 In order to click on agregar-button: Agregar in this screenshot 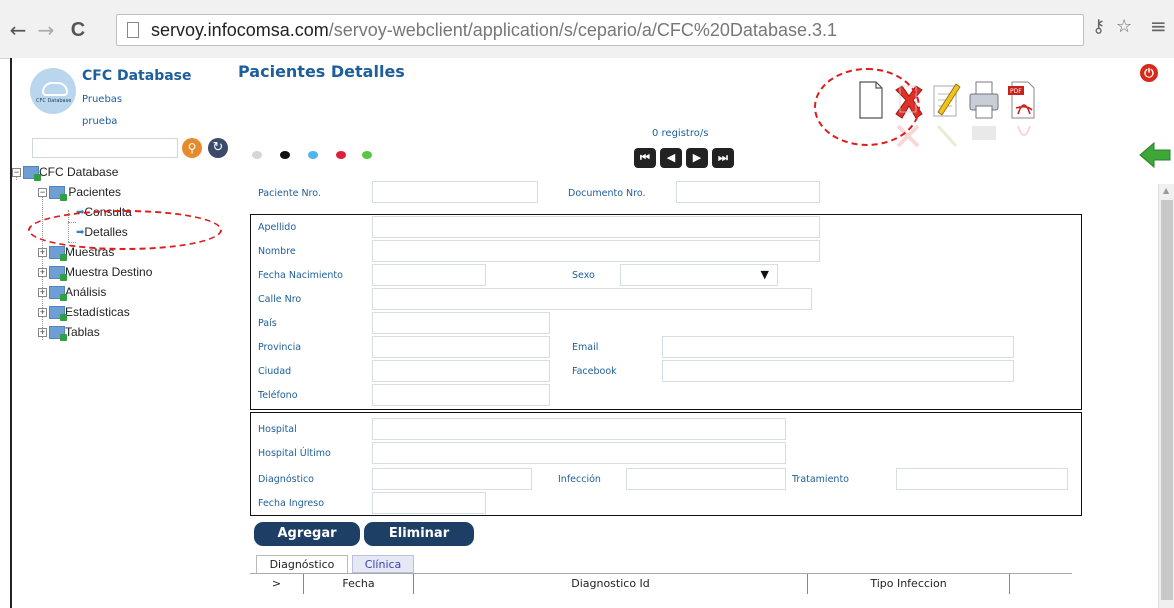, I will do `click(307, 534)`.